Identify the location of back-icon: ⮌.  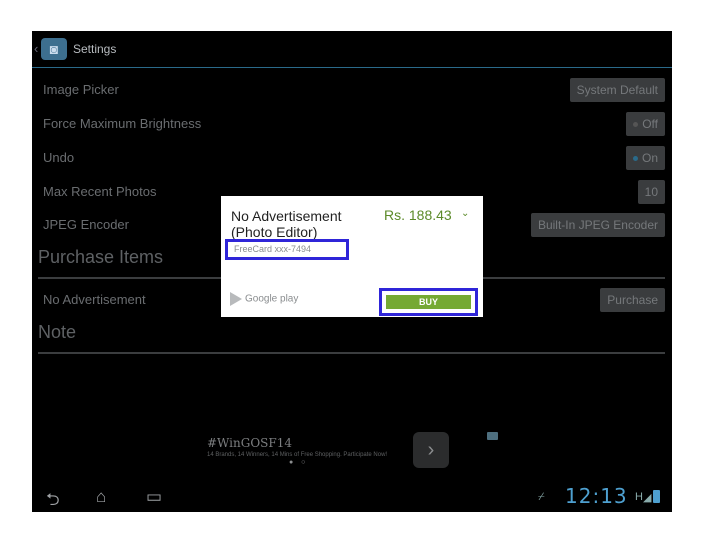
(53, 499).